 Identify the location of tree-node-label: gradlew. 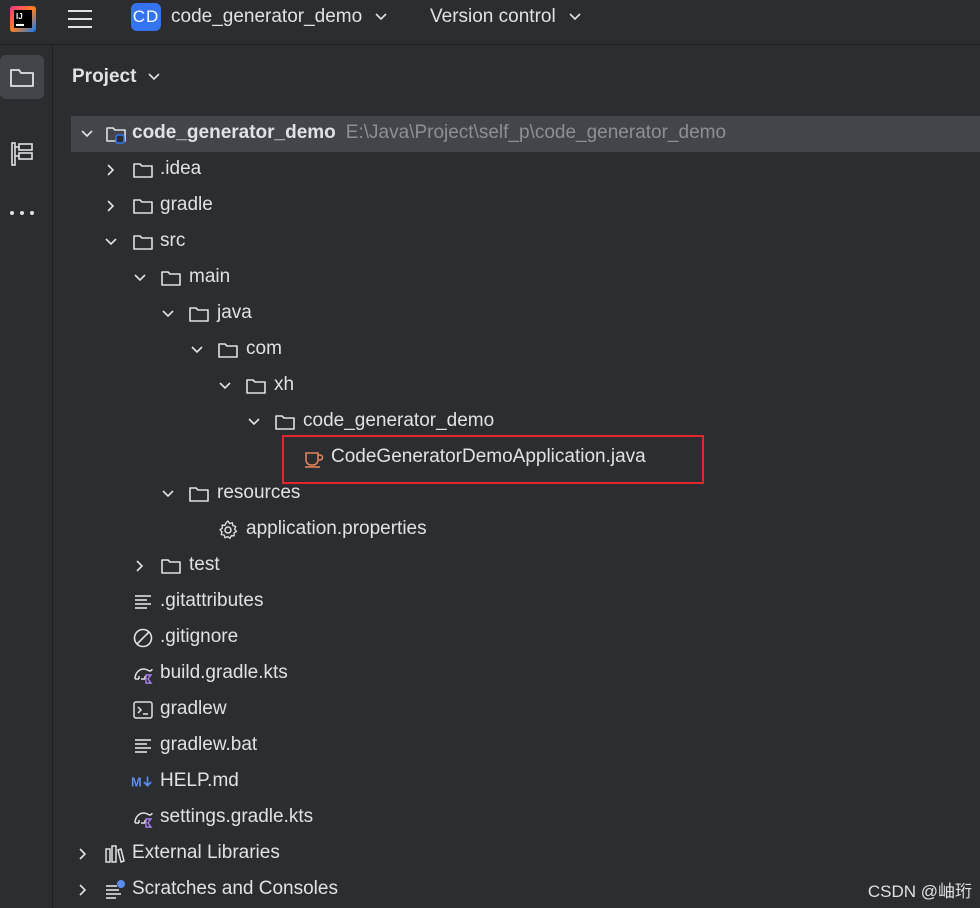
(193, 708).